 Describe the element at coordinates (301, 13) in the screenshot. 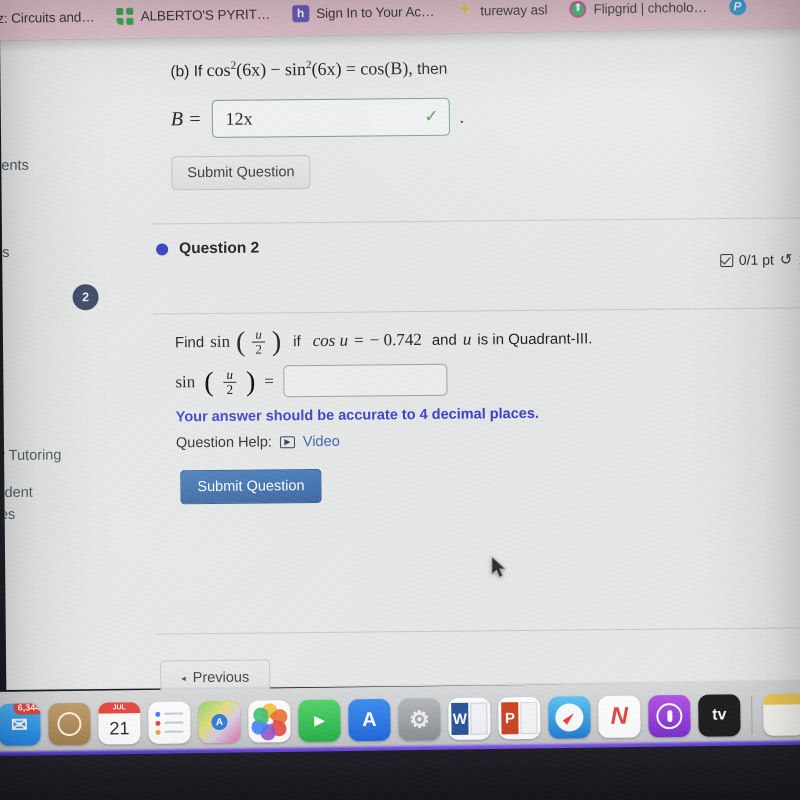

I see `h-letter-icon: h` at that location.